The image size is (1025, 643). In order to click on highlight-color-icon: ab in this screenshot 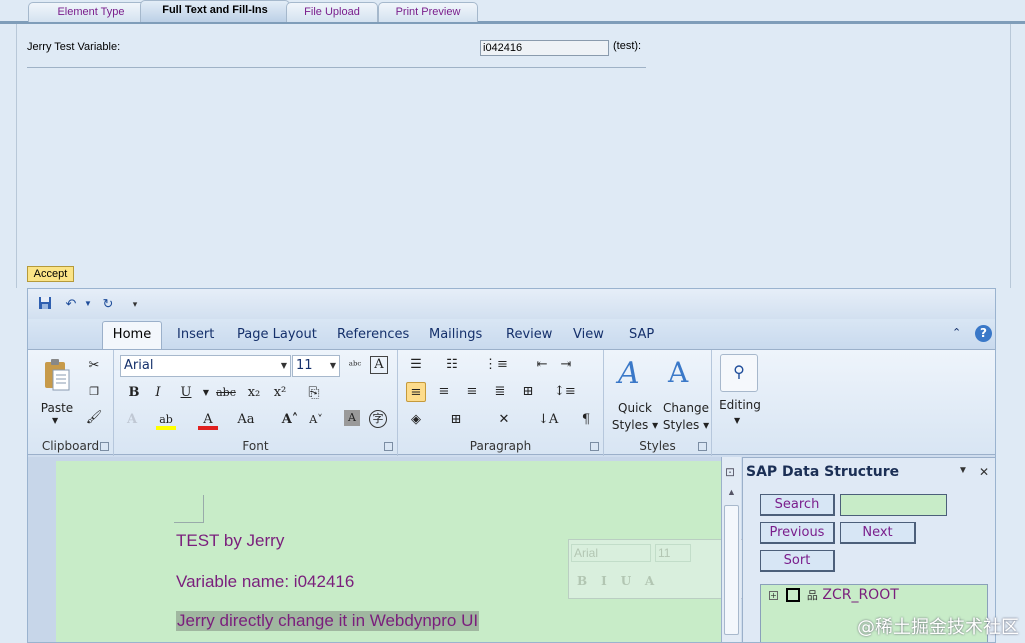, I will do `click(166, 420)`.